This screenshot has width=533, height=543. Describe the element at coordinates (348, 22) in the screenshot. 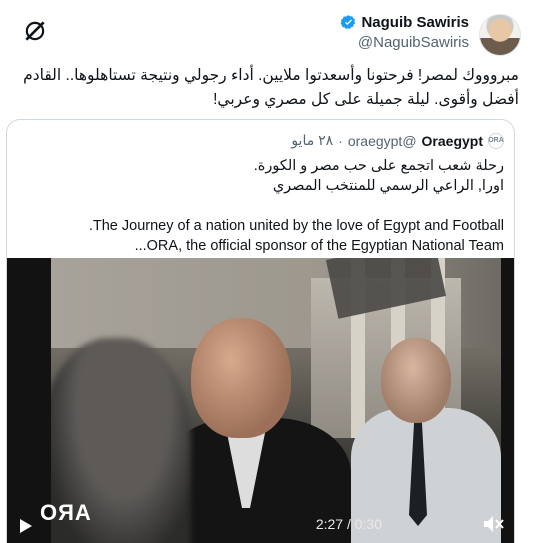

I see `verified-badge-icon` at that location.